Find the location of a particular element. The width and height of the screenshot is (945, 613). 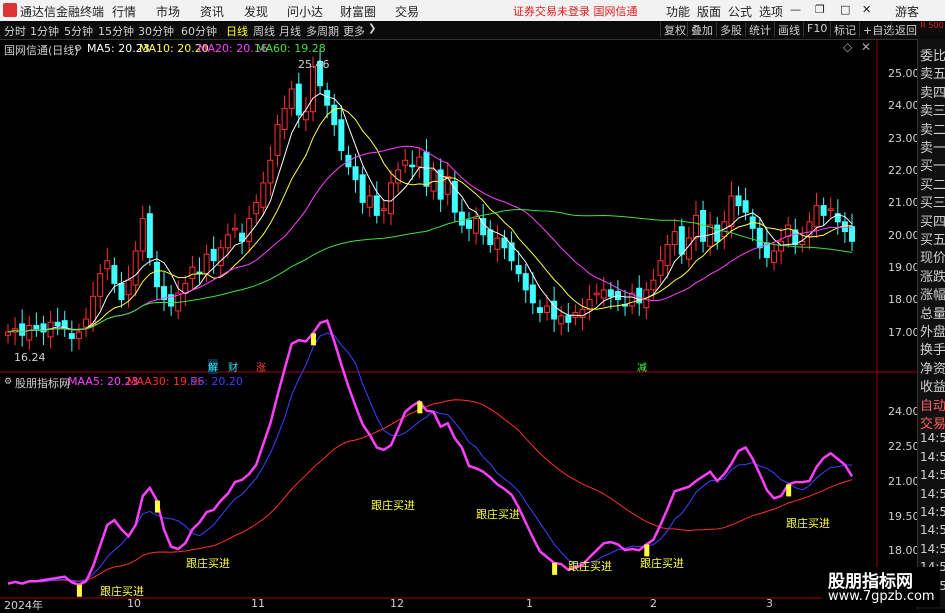

x-label: 3 is located at coordinates (769, 603).